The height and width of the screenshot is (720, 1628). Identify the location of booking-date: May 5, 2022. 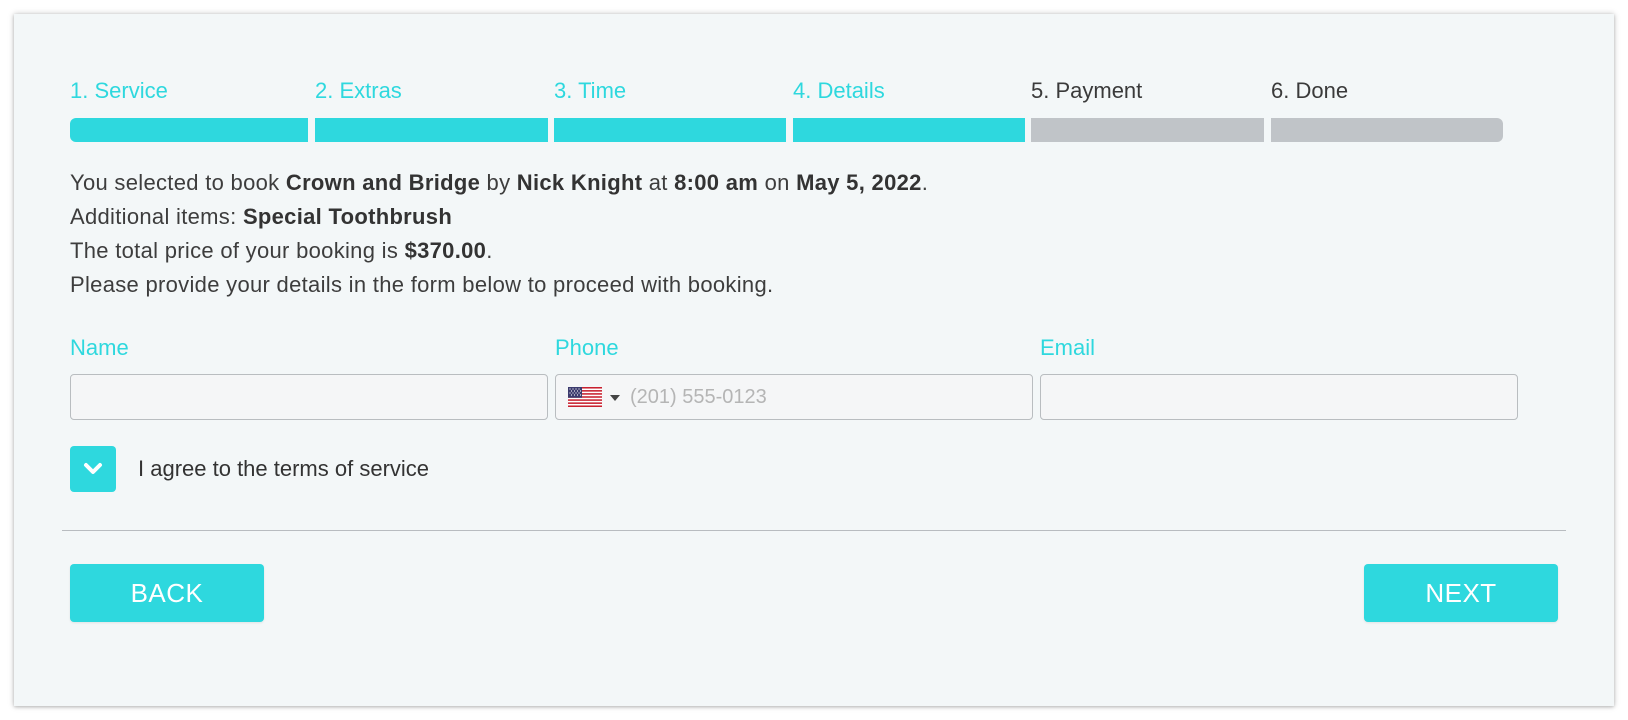
(859, 182).